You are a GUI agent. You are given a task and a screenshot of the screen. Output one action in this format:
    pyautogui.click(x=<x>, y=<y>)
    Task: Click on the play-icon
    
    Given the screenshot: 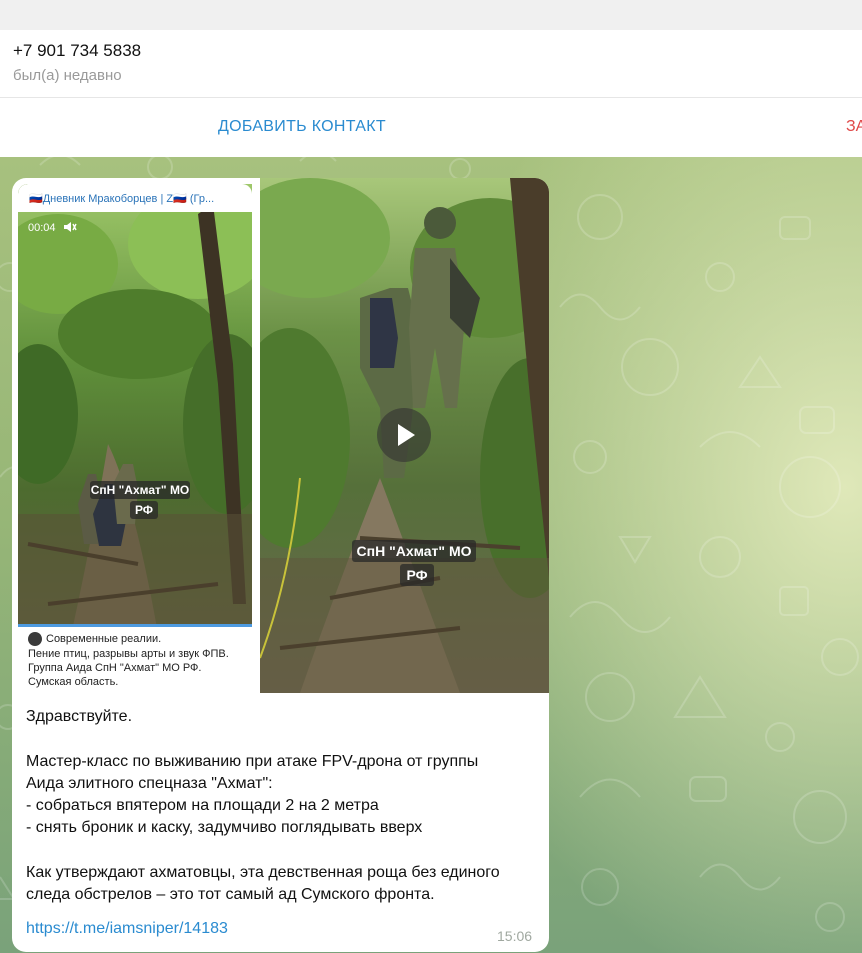 What is the action you would take?
    pyautogui.click(x=406, y=435)
    